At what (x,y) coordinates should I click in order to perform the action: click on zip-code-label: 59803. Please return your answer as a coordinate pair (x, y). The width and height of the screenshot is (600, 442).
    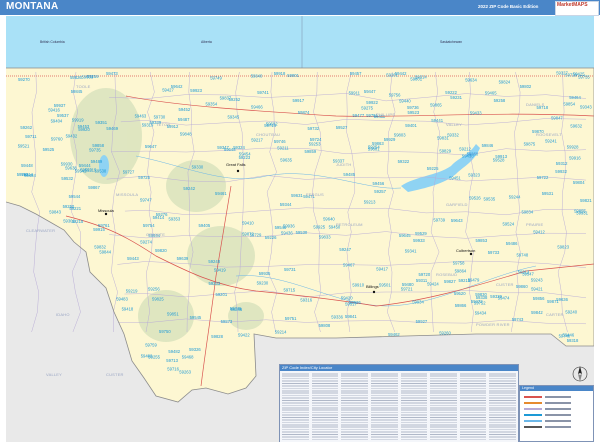
    Looking at the image, I should click on (400, 134).